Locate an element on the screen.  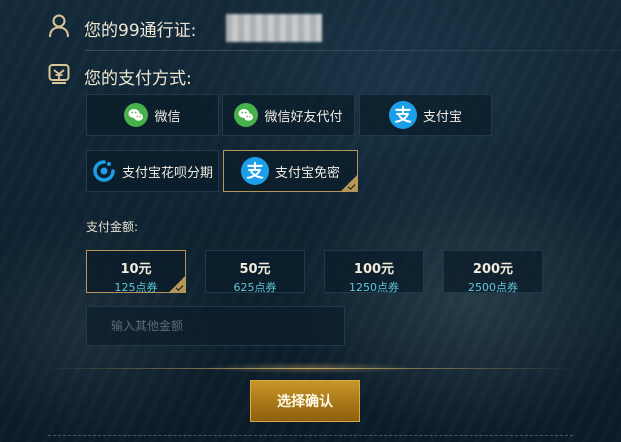
divider is located at coordinates (353, 50).